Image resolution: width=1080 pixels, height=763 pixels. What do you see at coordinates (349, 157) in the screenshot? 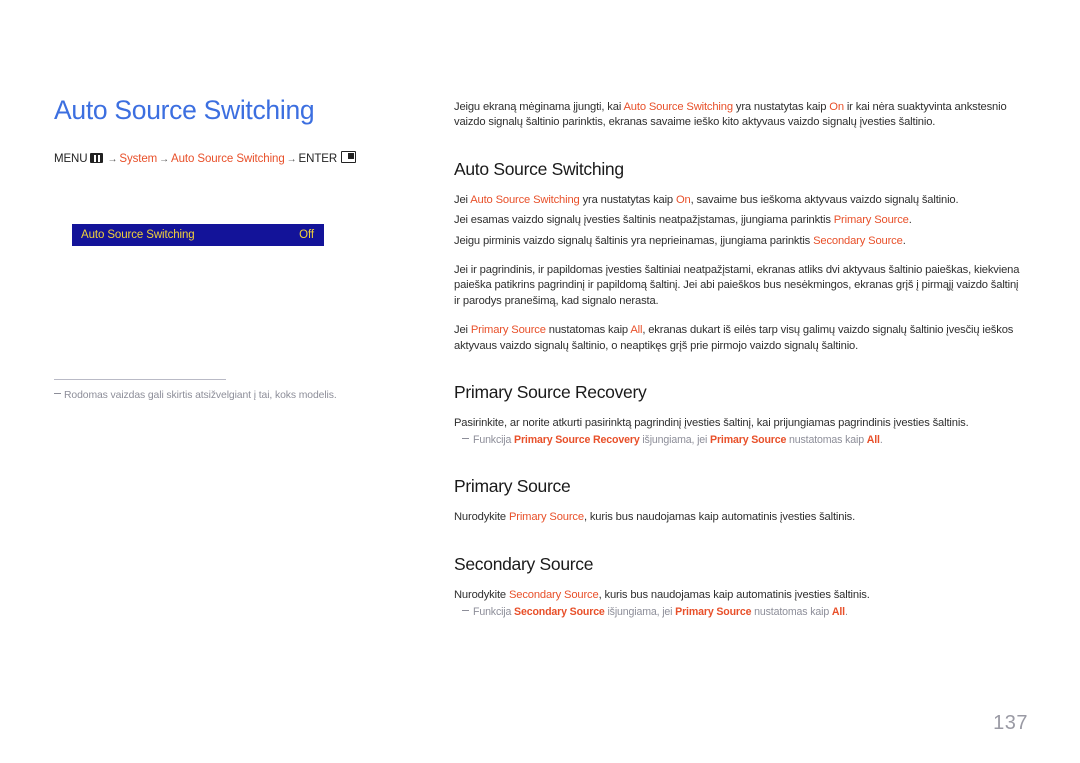
I see `enter-key-icon` at bounding box center [349, 157].